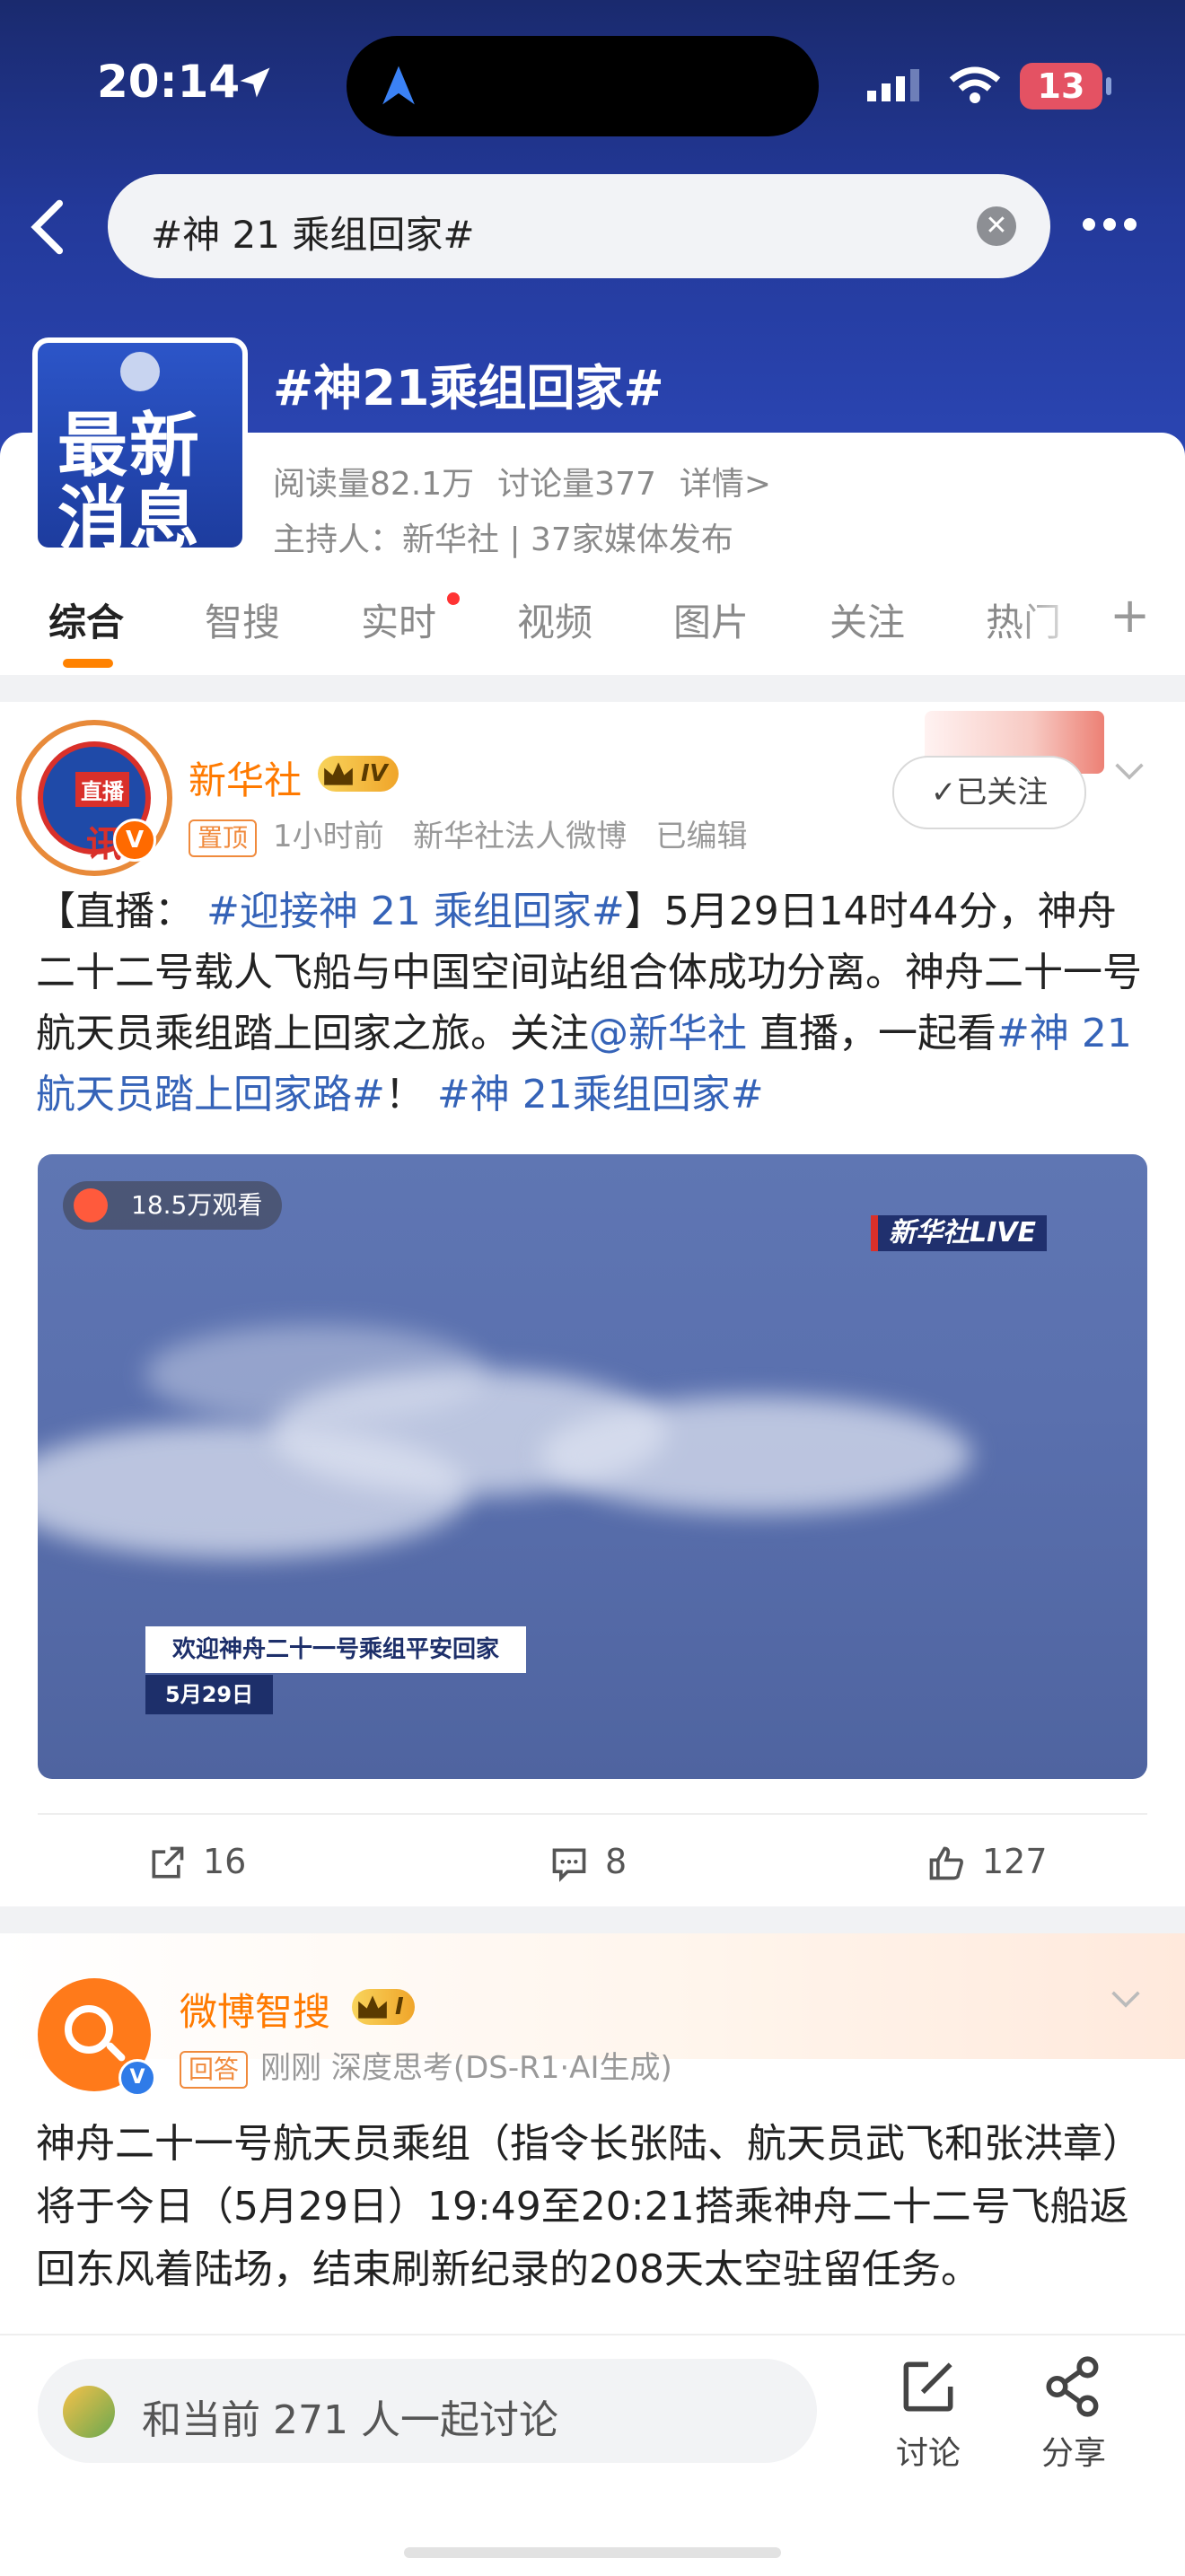  I want to click on discussion-count: 讨论量377, so click(576, 484).